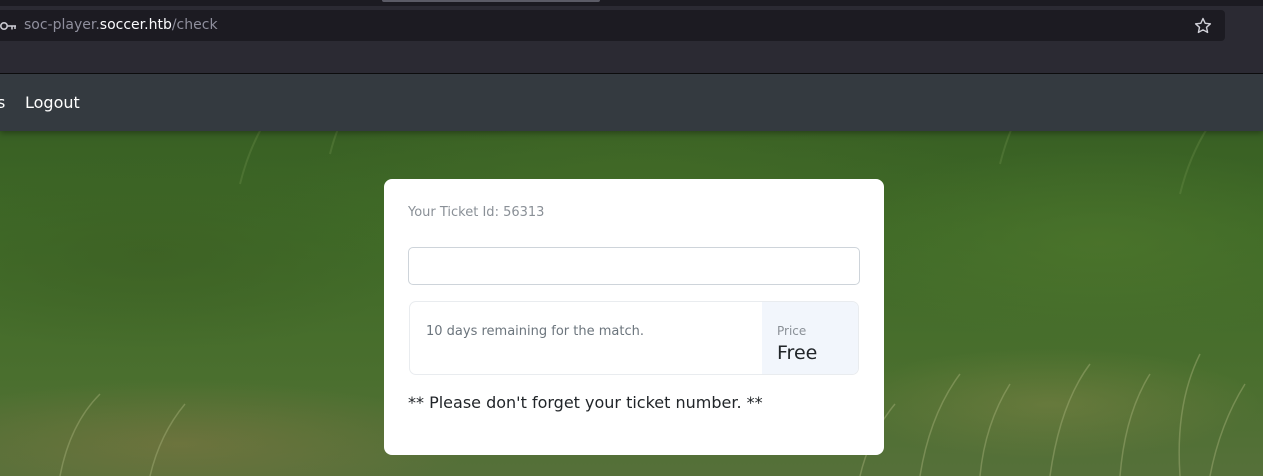  What do you see at coordinates (535, 331) in the screenshot?
I see `days-remaining-text: 10 days remaining for the match.` at bounding box center [535, 331].